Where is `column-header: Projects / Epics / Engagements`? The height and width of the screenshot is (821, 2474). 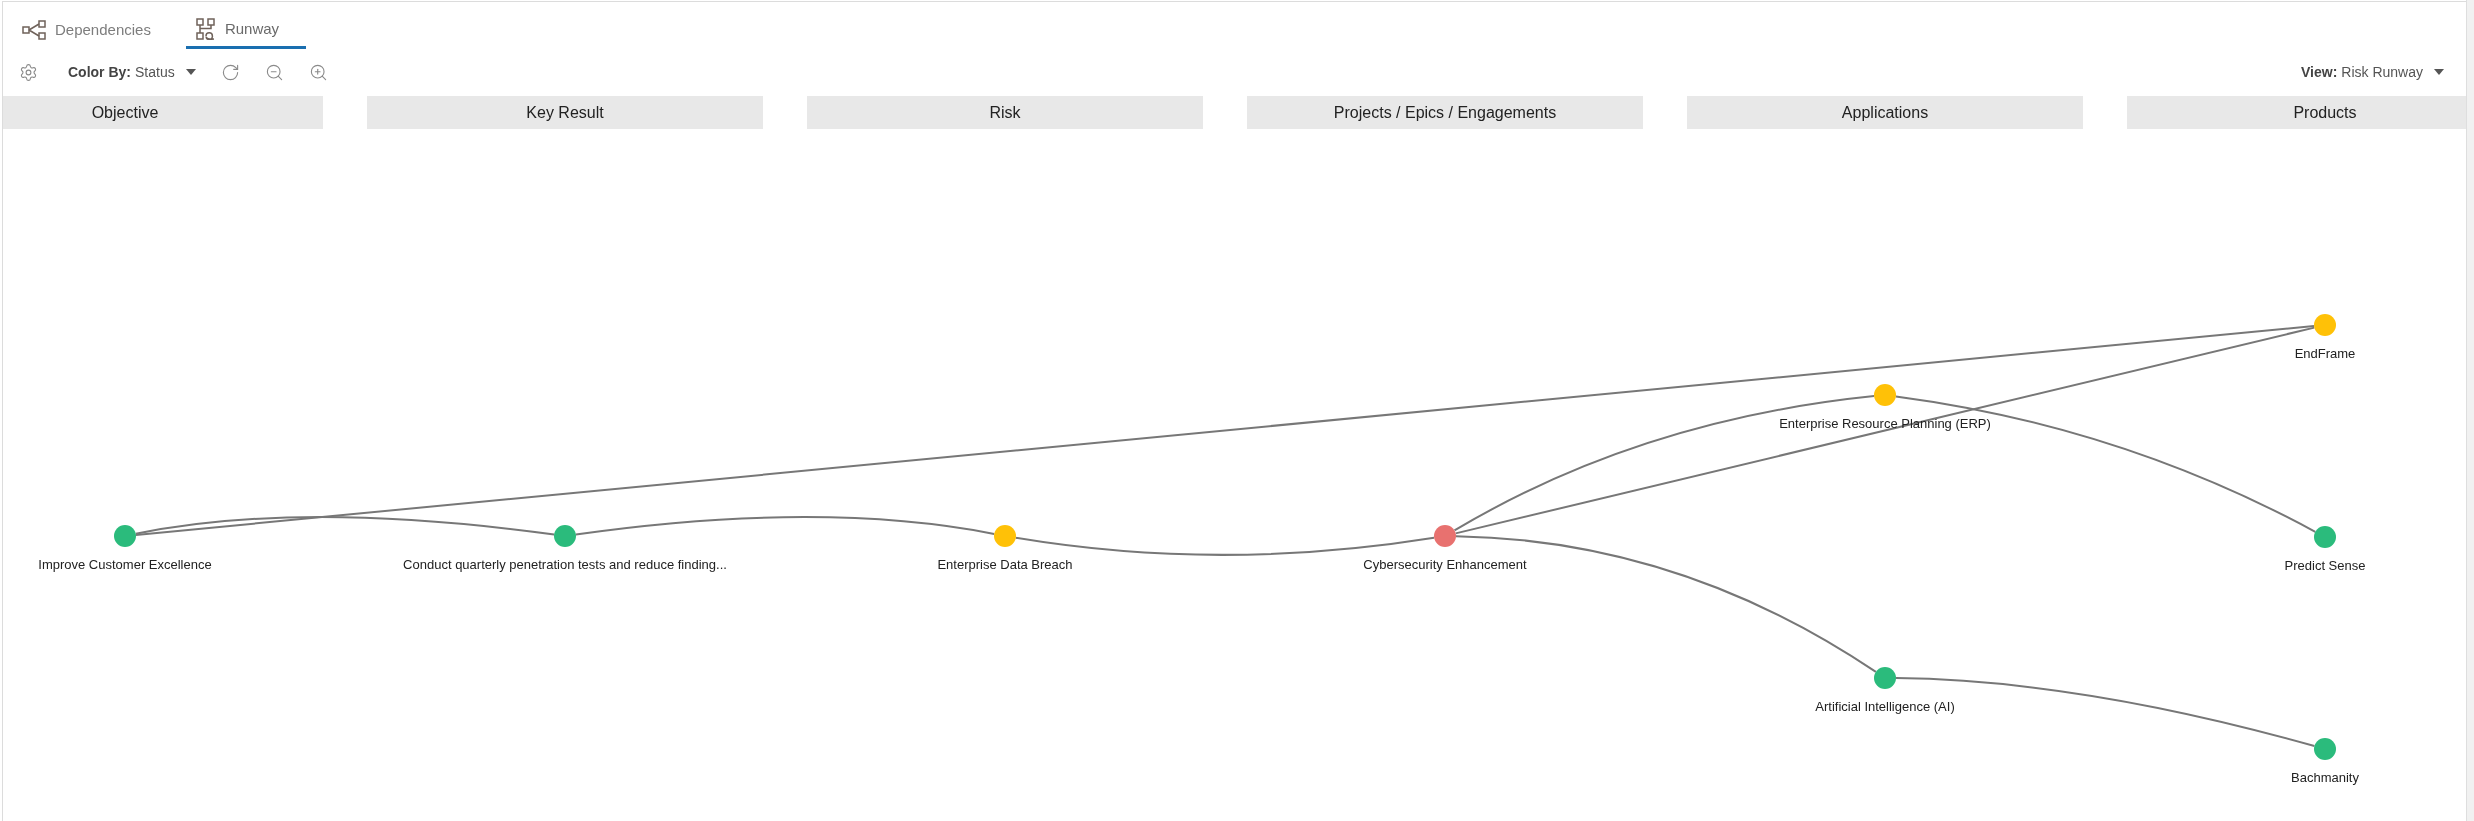 column-header: Projects / Epics / Engagements is located at coordinates (1445, 112).